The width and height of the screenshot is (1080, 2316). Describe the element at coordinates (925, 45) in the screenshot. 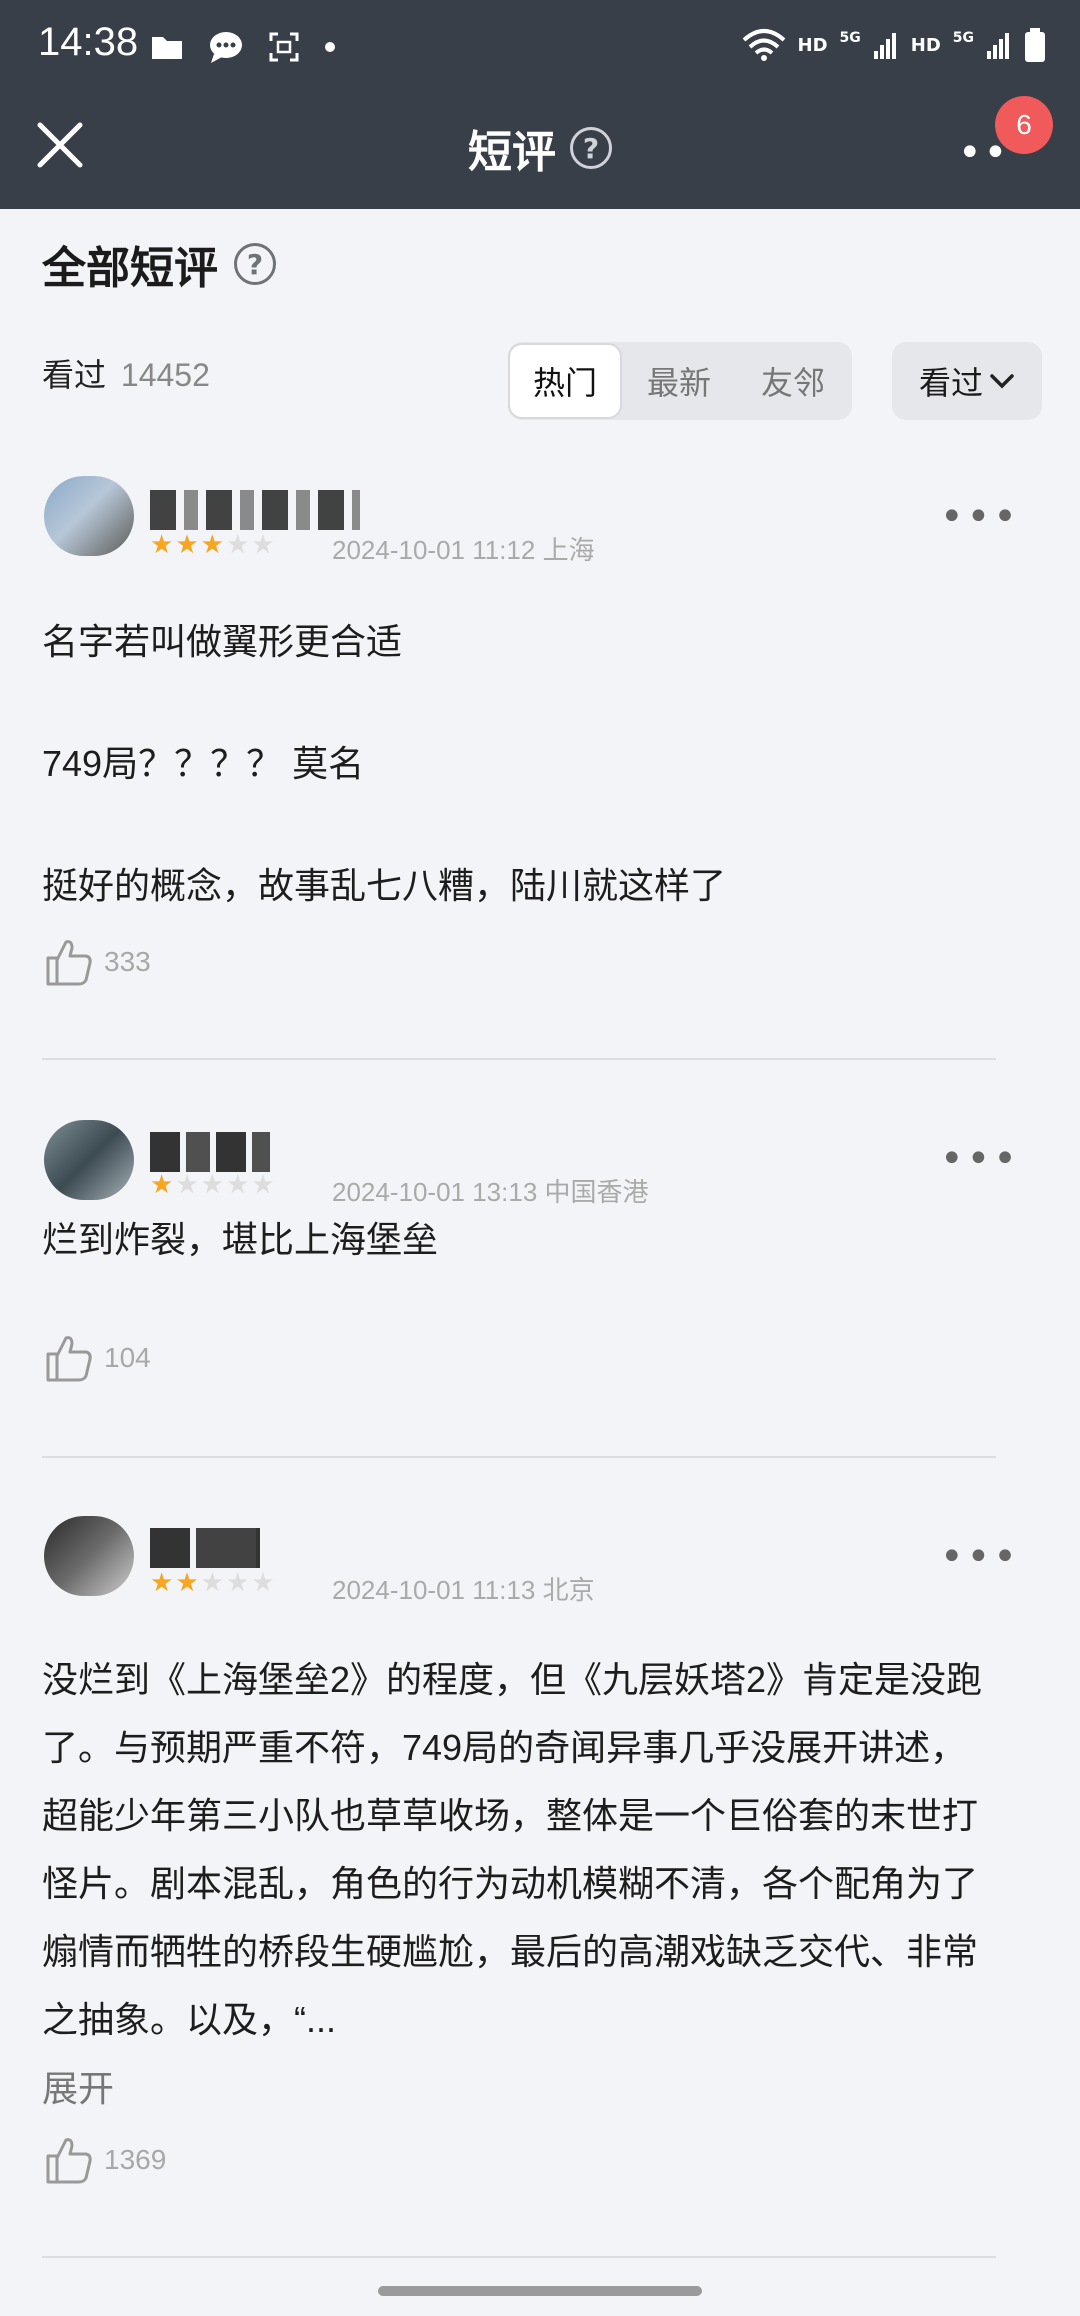

I see `net2-label: HD` at that location.